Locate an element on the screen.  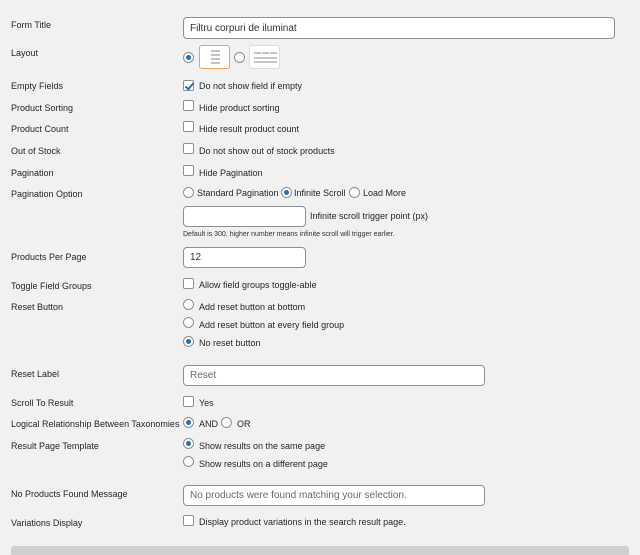
infinite-scroll-text: Infinite Scroll is located at coordinates (320, 193).